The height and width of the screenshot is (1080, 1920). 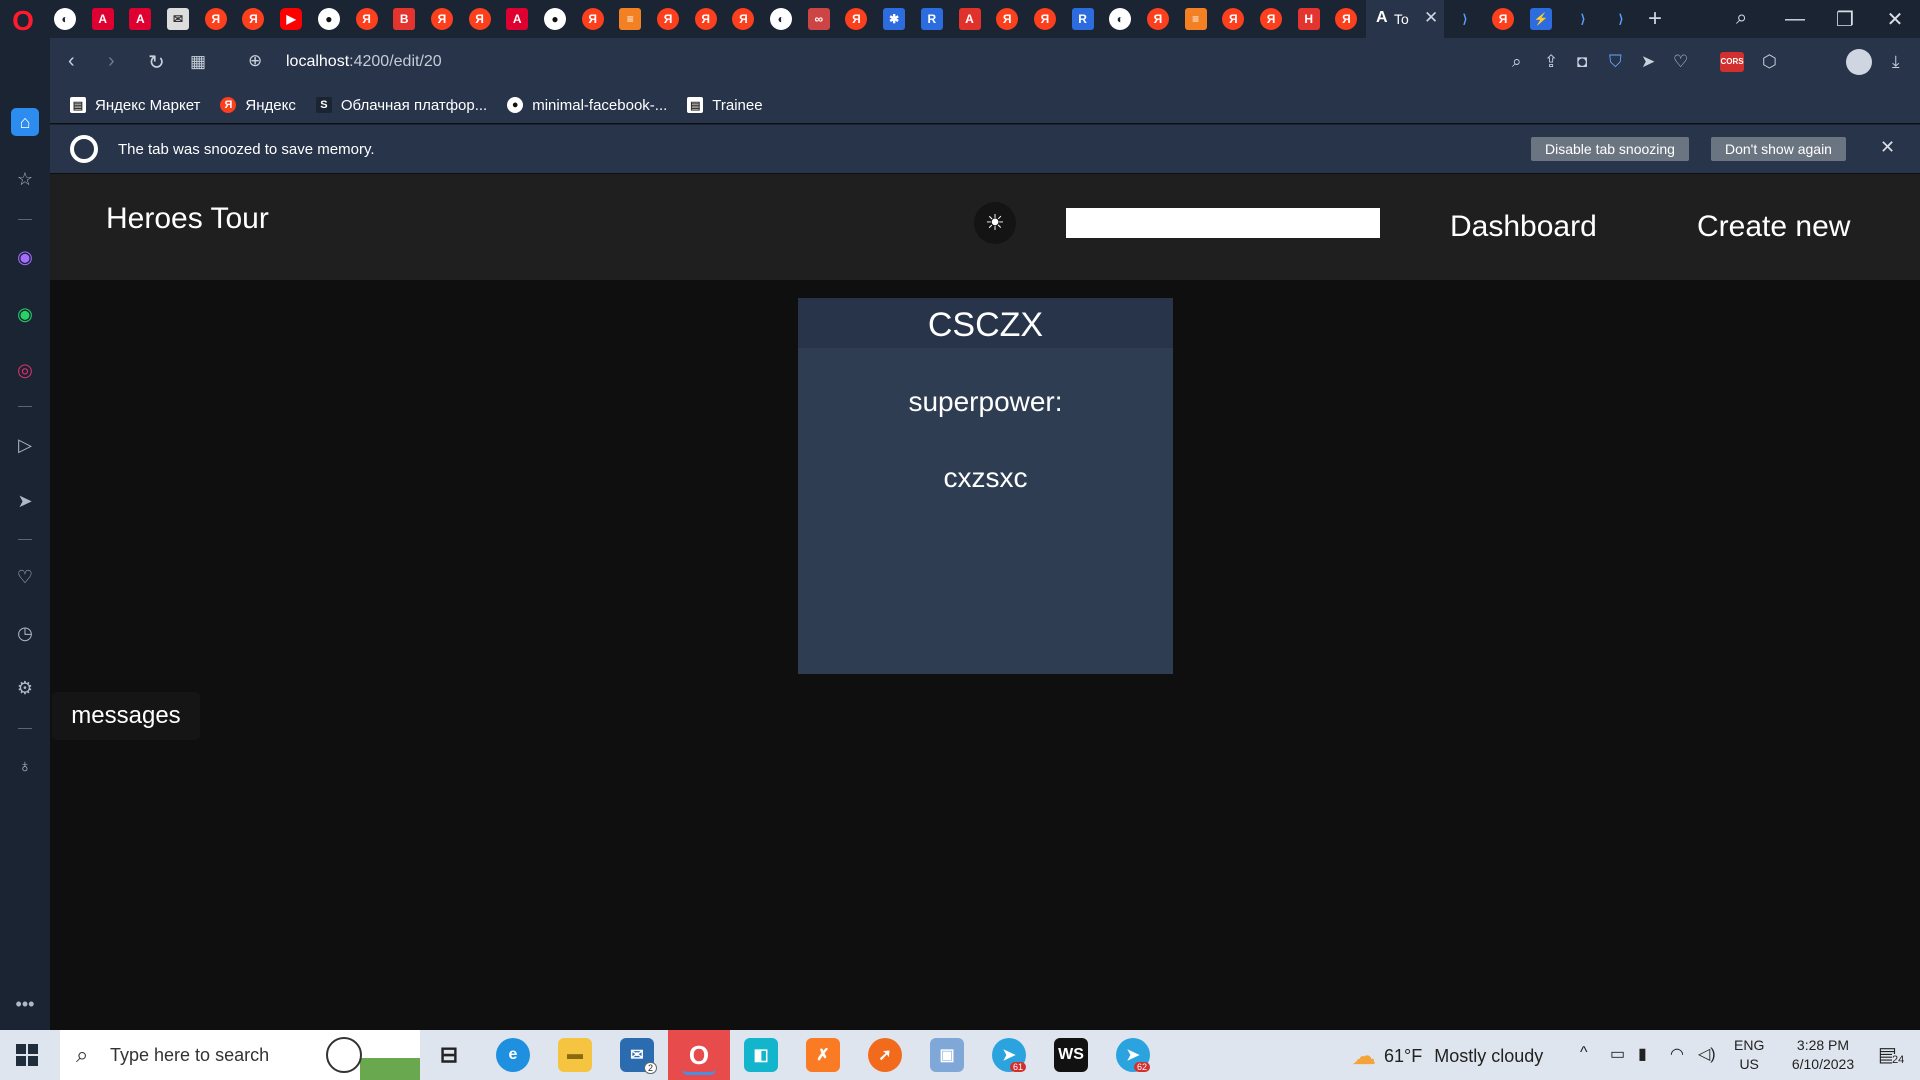 What do you see at coordinates (23, 21) in the screenshot?
I see `opera-menu-icon: O` at bounding box center [23, 21].